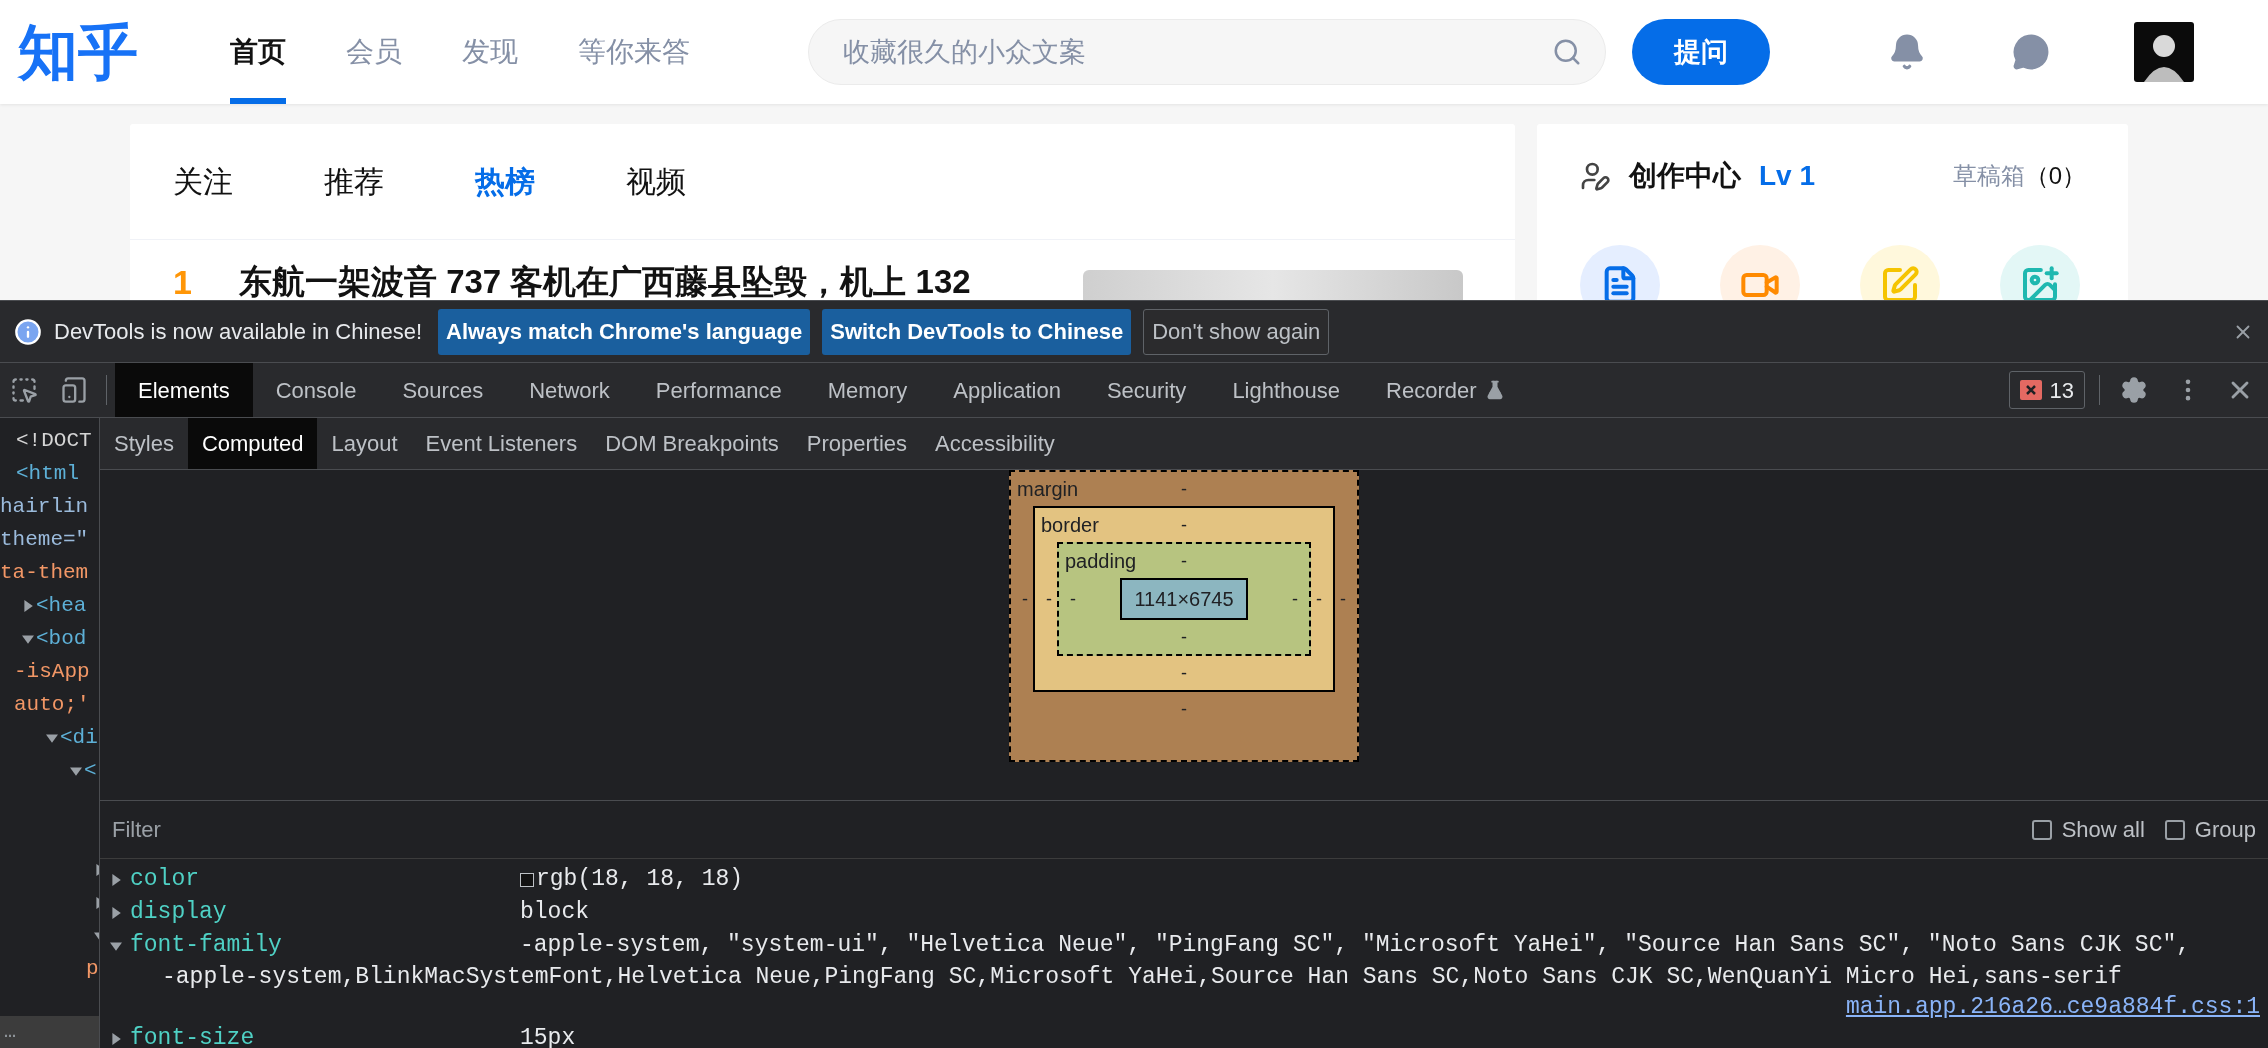 This screenshot has width=2268, height=1048. I want to click on feed-tab: 热榜, so click(505, 181).